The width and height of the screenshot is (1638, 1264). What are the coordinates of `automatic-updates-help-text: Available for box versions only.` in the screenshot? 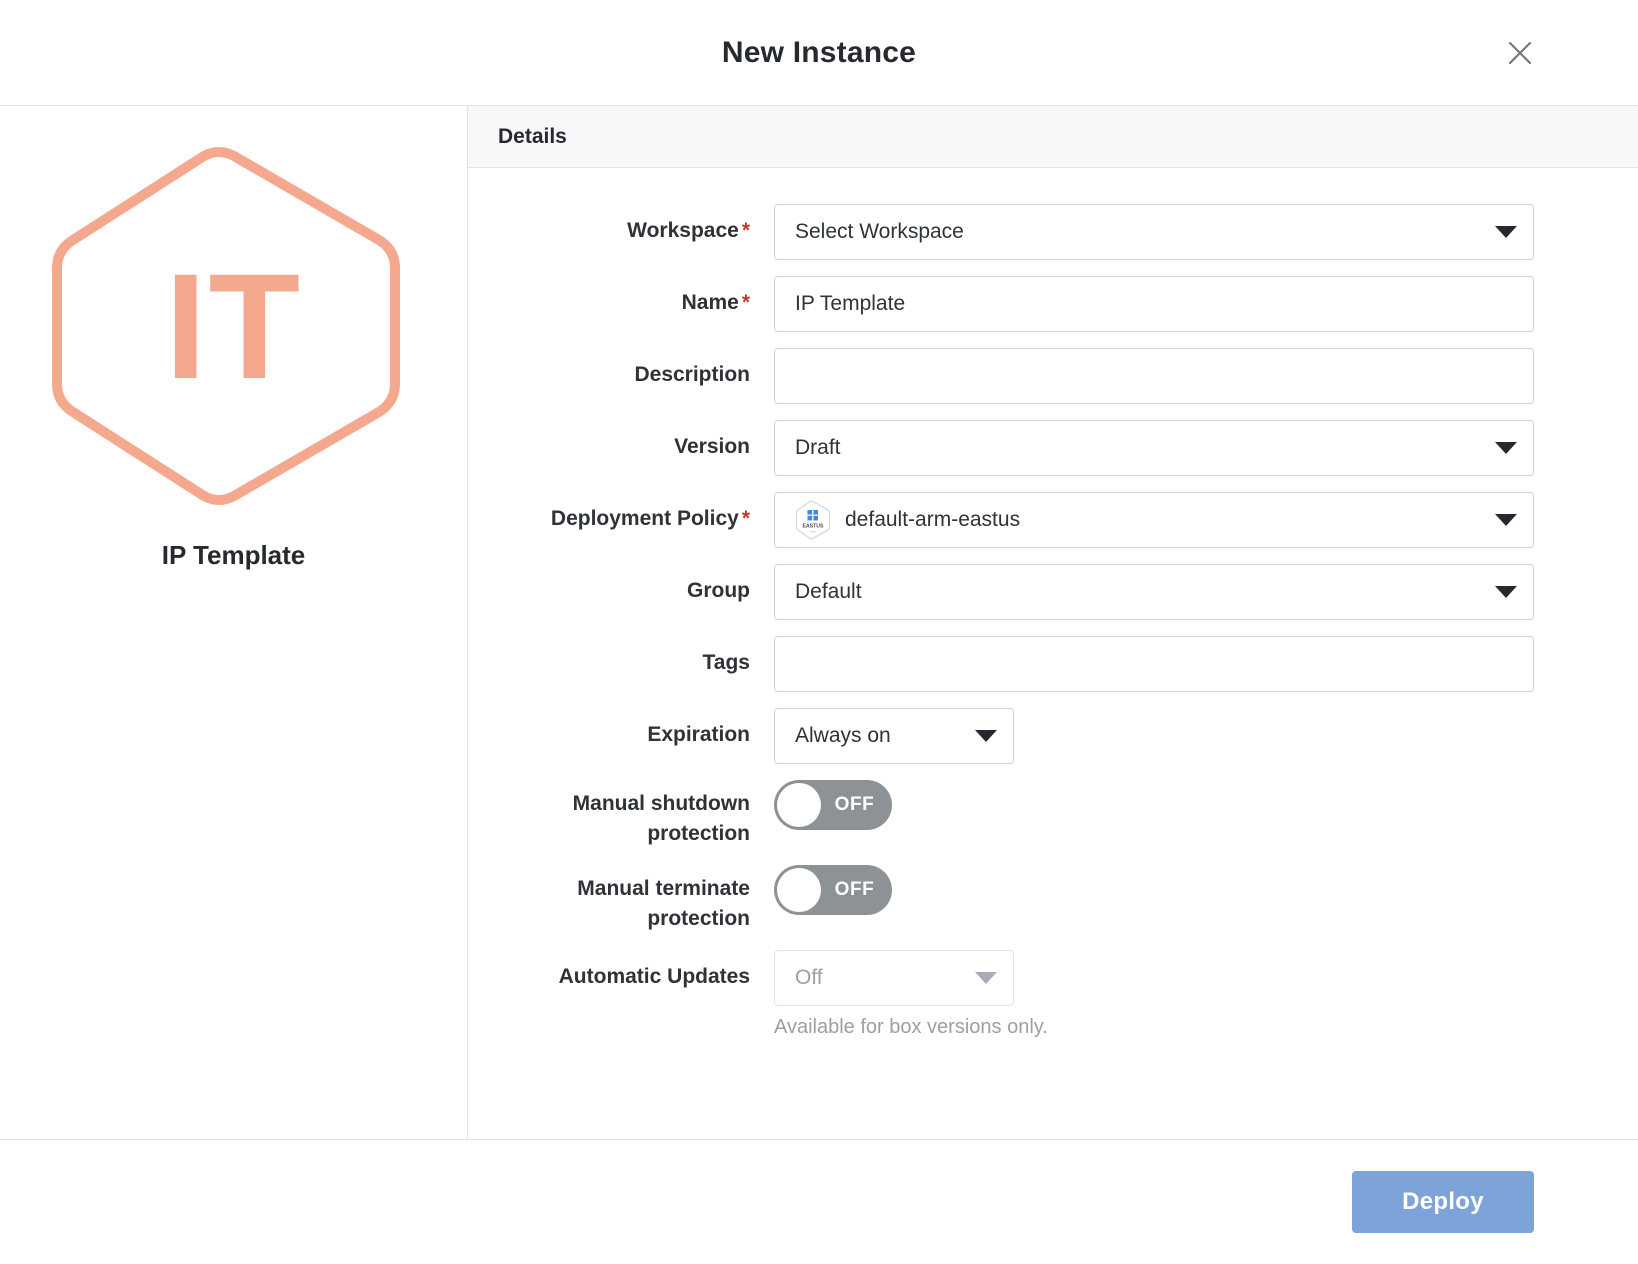 It's located at (911, 1027).